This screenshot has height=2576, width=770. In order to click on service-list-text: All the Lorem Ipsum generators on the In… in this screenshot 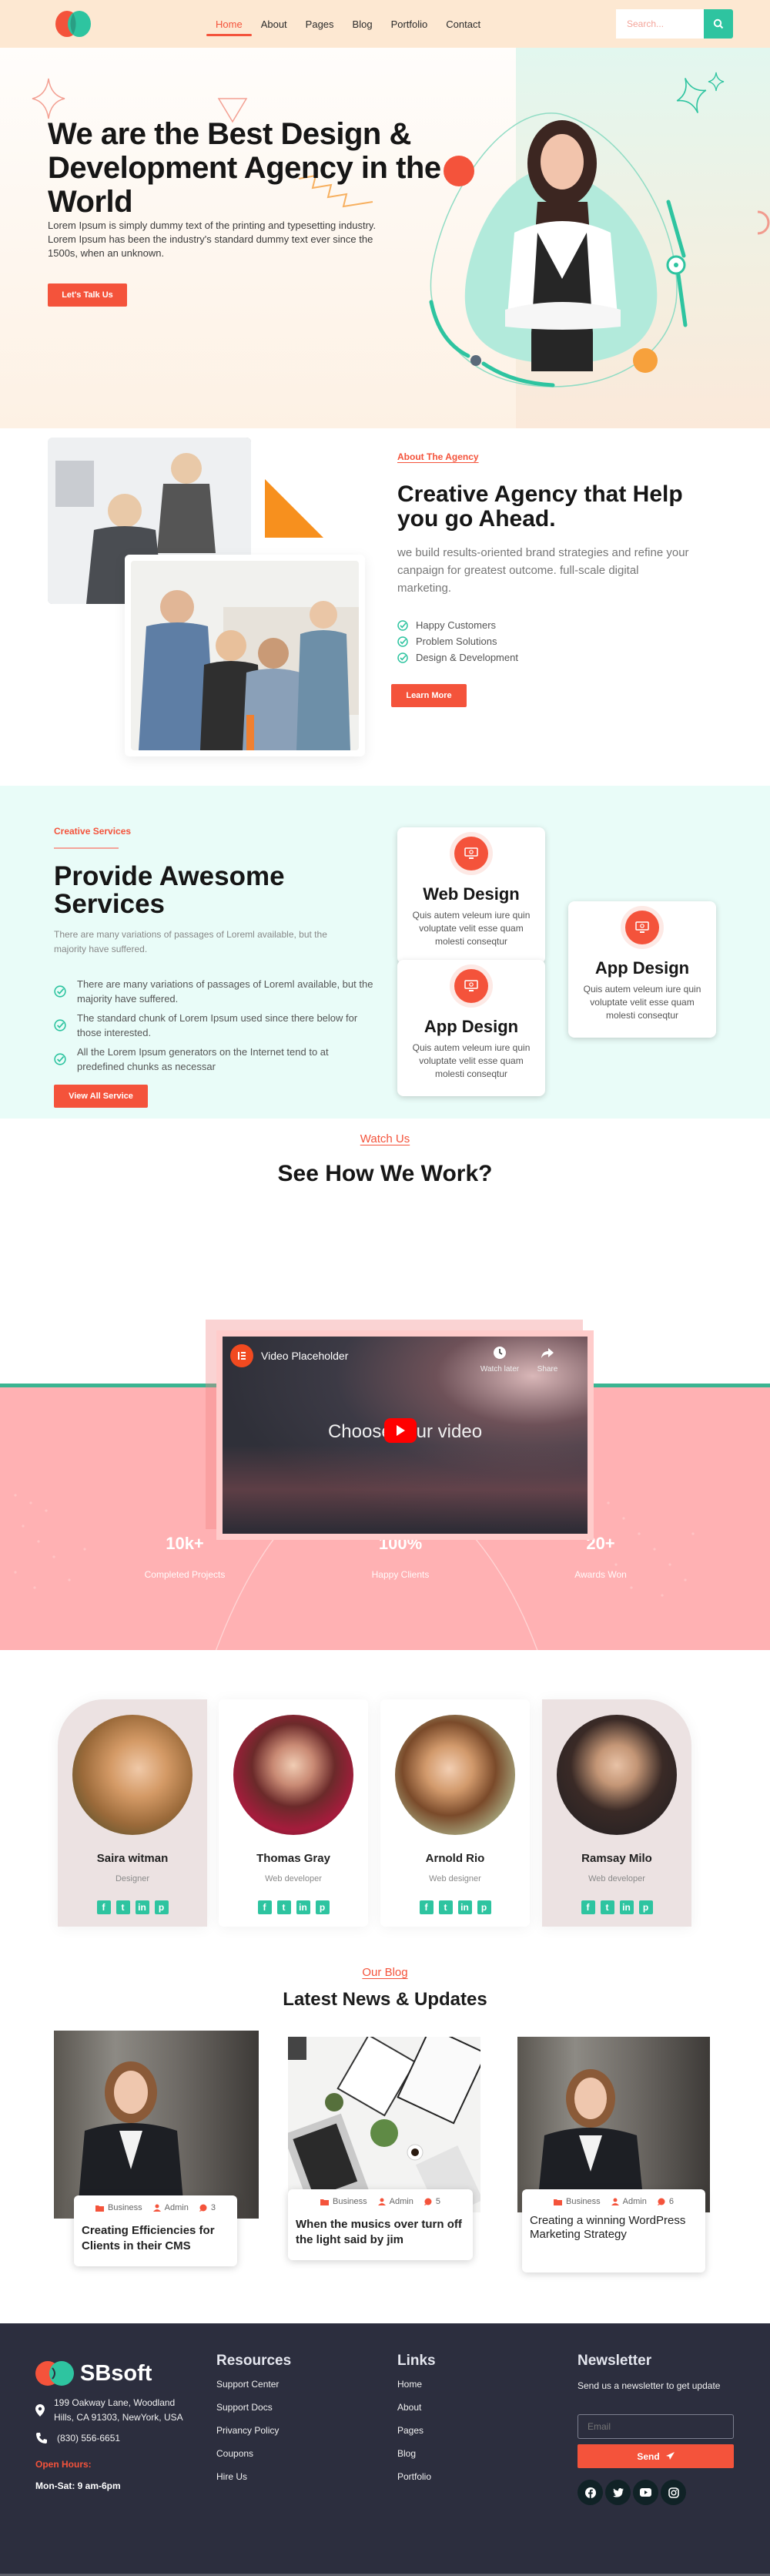, I will do `click(203, 1059)`.